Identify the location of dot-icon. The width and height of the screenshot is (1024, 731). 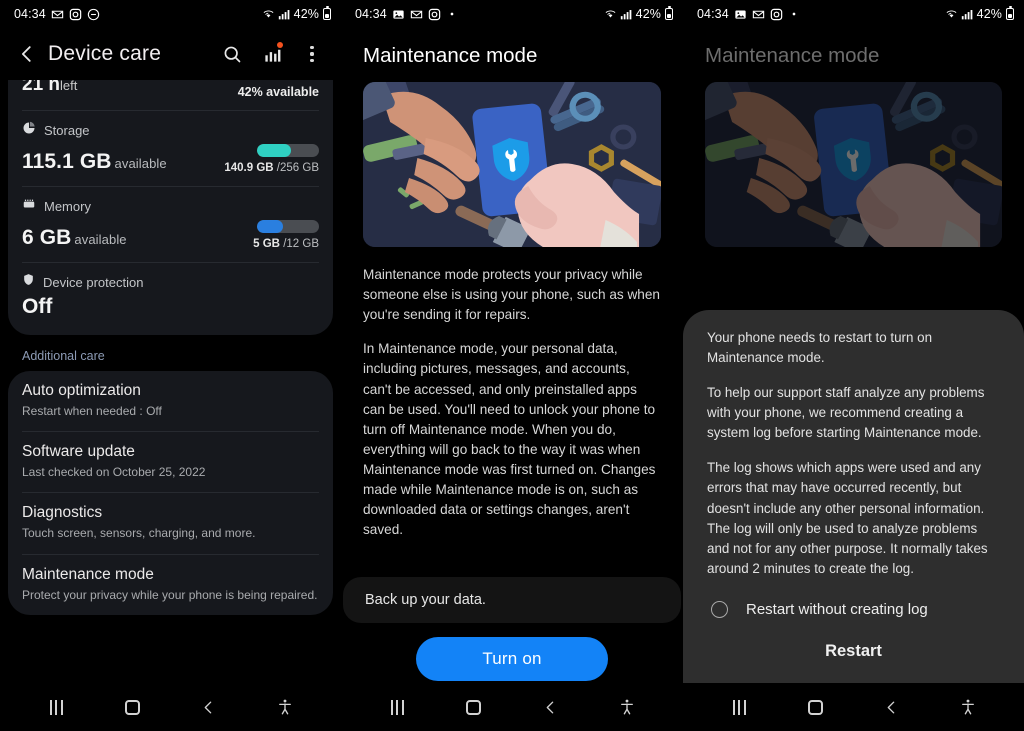
(452, 14).